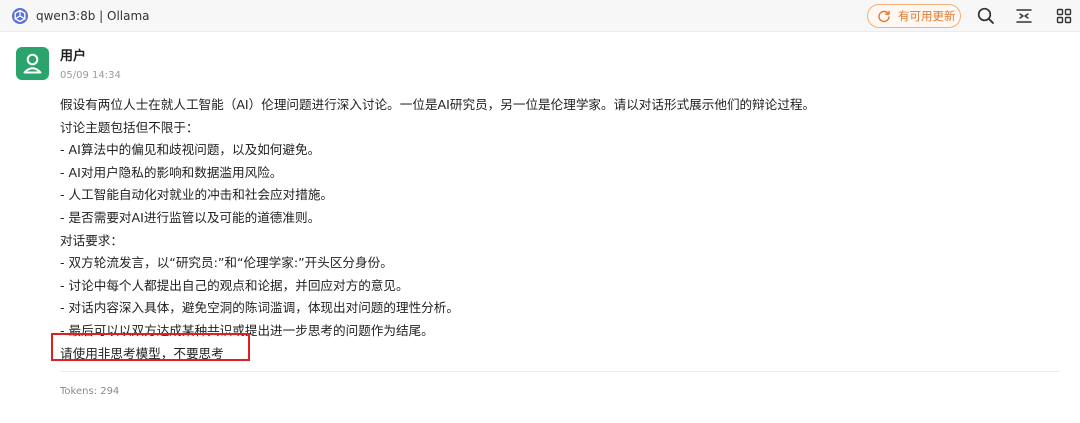 Image resolution: width=1080 pixels, height=423 pixels. What do you see at coordinates (986, 16) in the screenshot?
I see `search-icon` at bounding box center [986, 16].